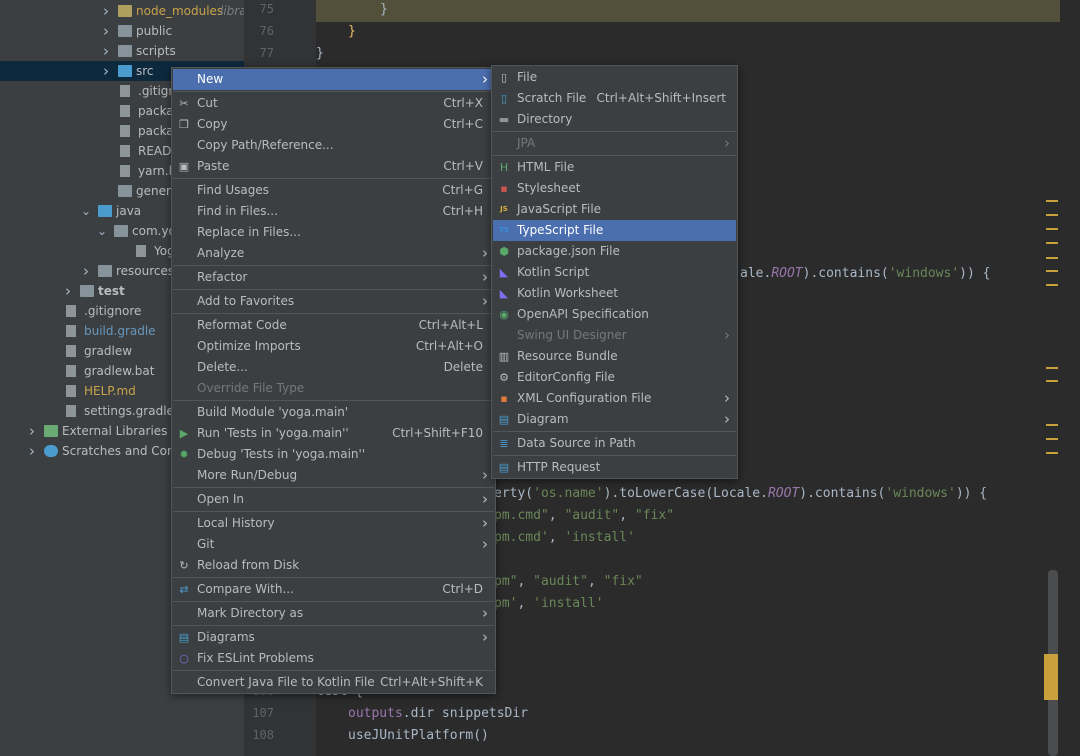 This screenshot has width=1080, height=756. What do you see at coordinates (614, 398) in the screenshot?
I see `new-submenu-item-xml-configuration-file: ▪ XML Configuration File ›` at bounding box center [614, 398].